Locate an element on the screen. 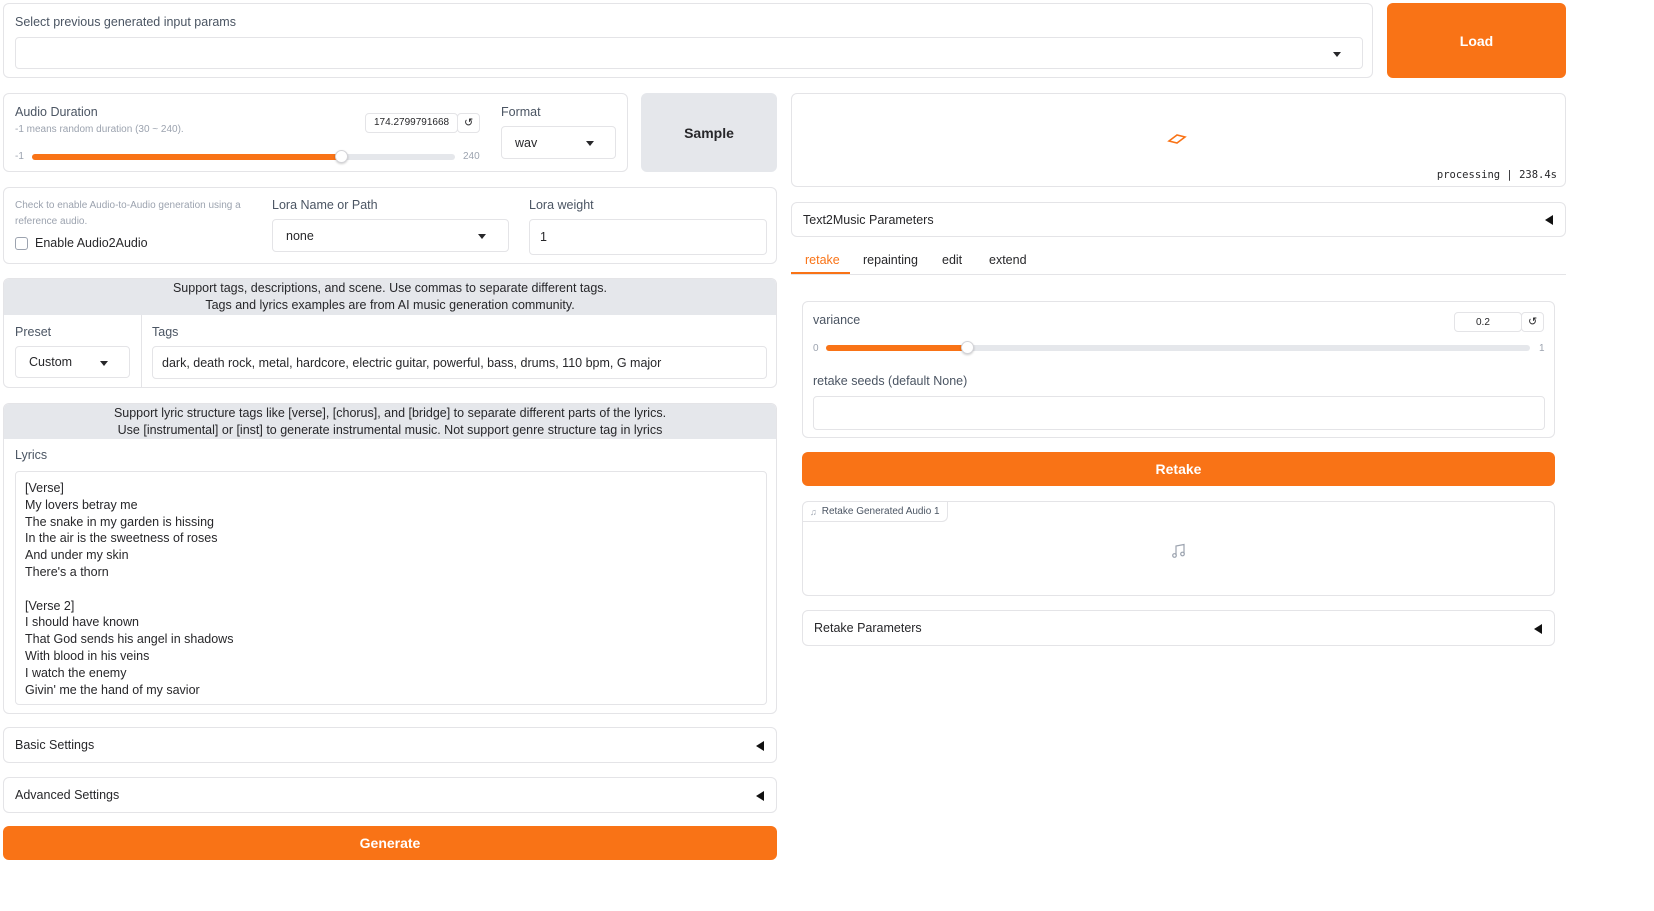 The height and width of the screenshot is (911, 1654). lyrics-line: That God sends his angel in shadows is located at coordinates (129, 639).